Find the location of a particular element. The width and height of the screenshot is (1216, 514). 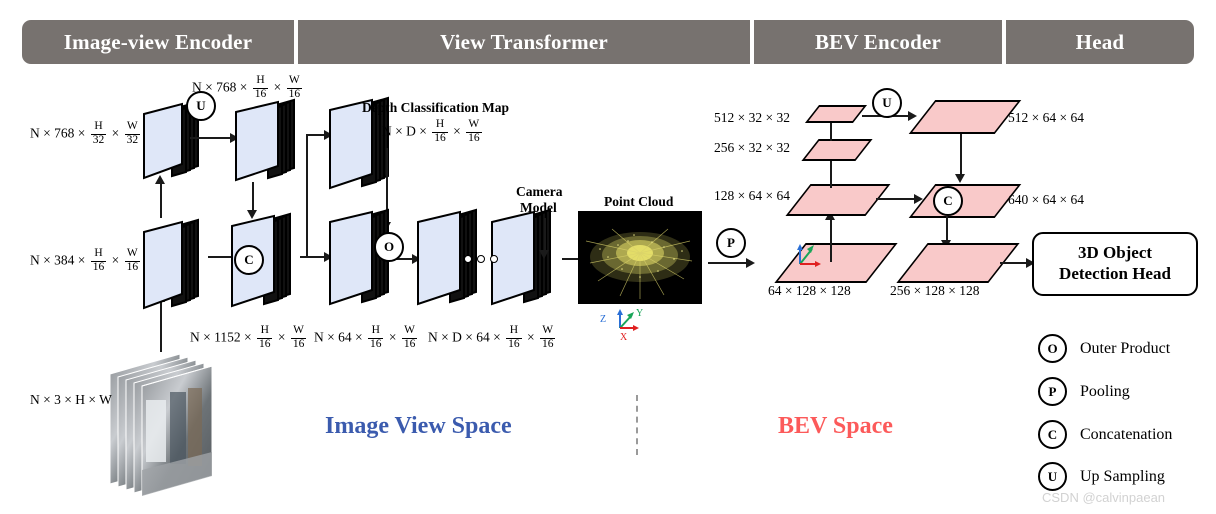

label-input-tensor: N × 3 × H × W is located at coordinates (71, 399).